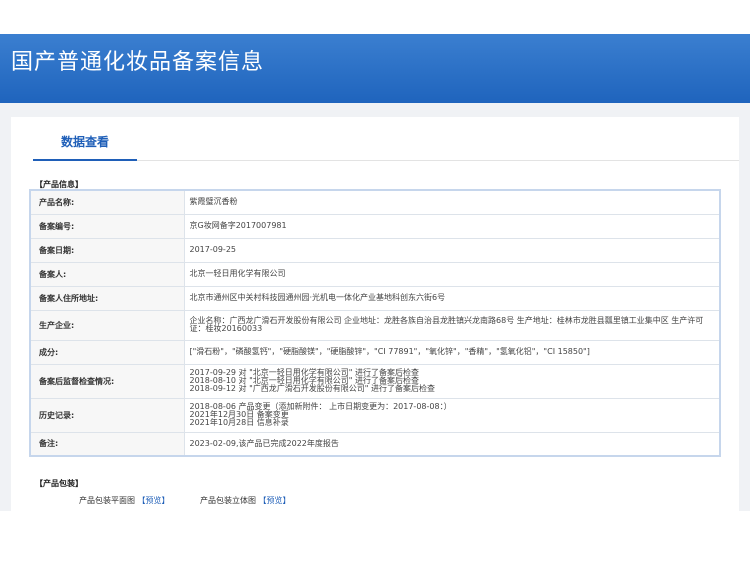 This screenshot has width=750, height=569. What do you see at coordinates (452, 202) in the screenshot?
I see `row-value-product-name: 紫霞璧沉香粉` at bounding box center [452, 202].